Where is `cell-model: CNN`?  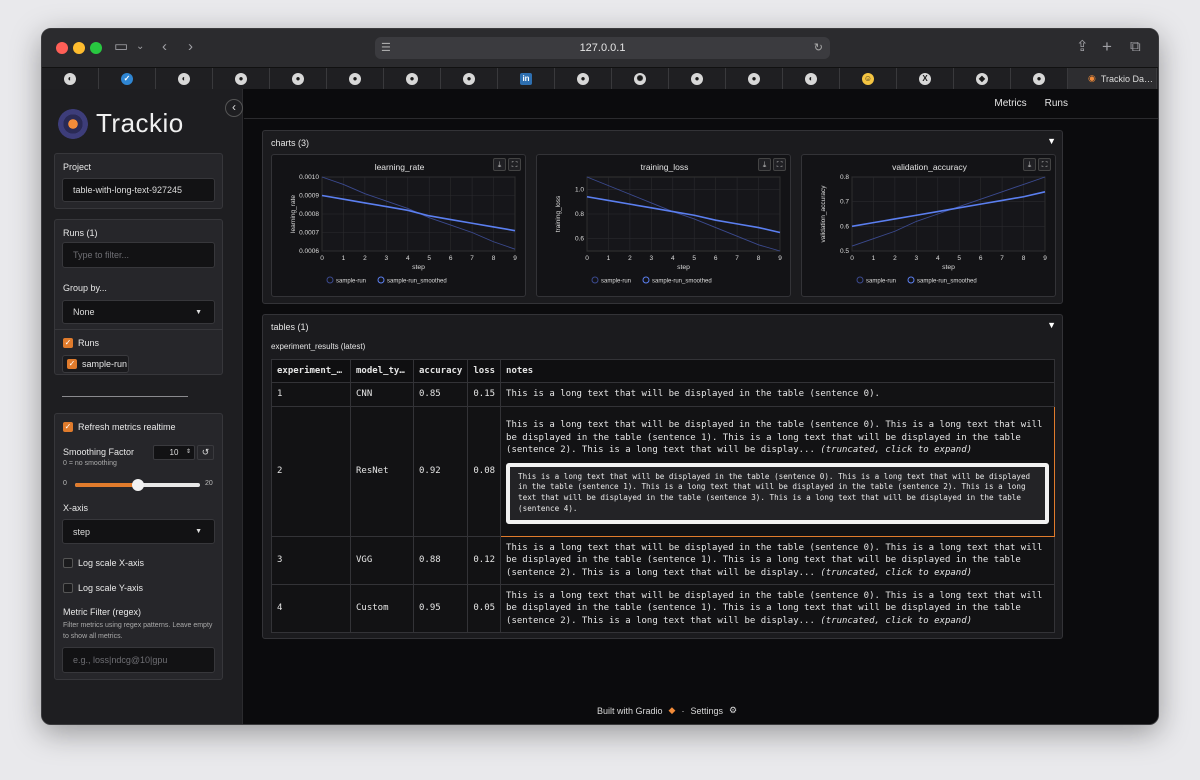 cell-model: CNN is located at coordinates (382, 394).